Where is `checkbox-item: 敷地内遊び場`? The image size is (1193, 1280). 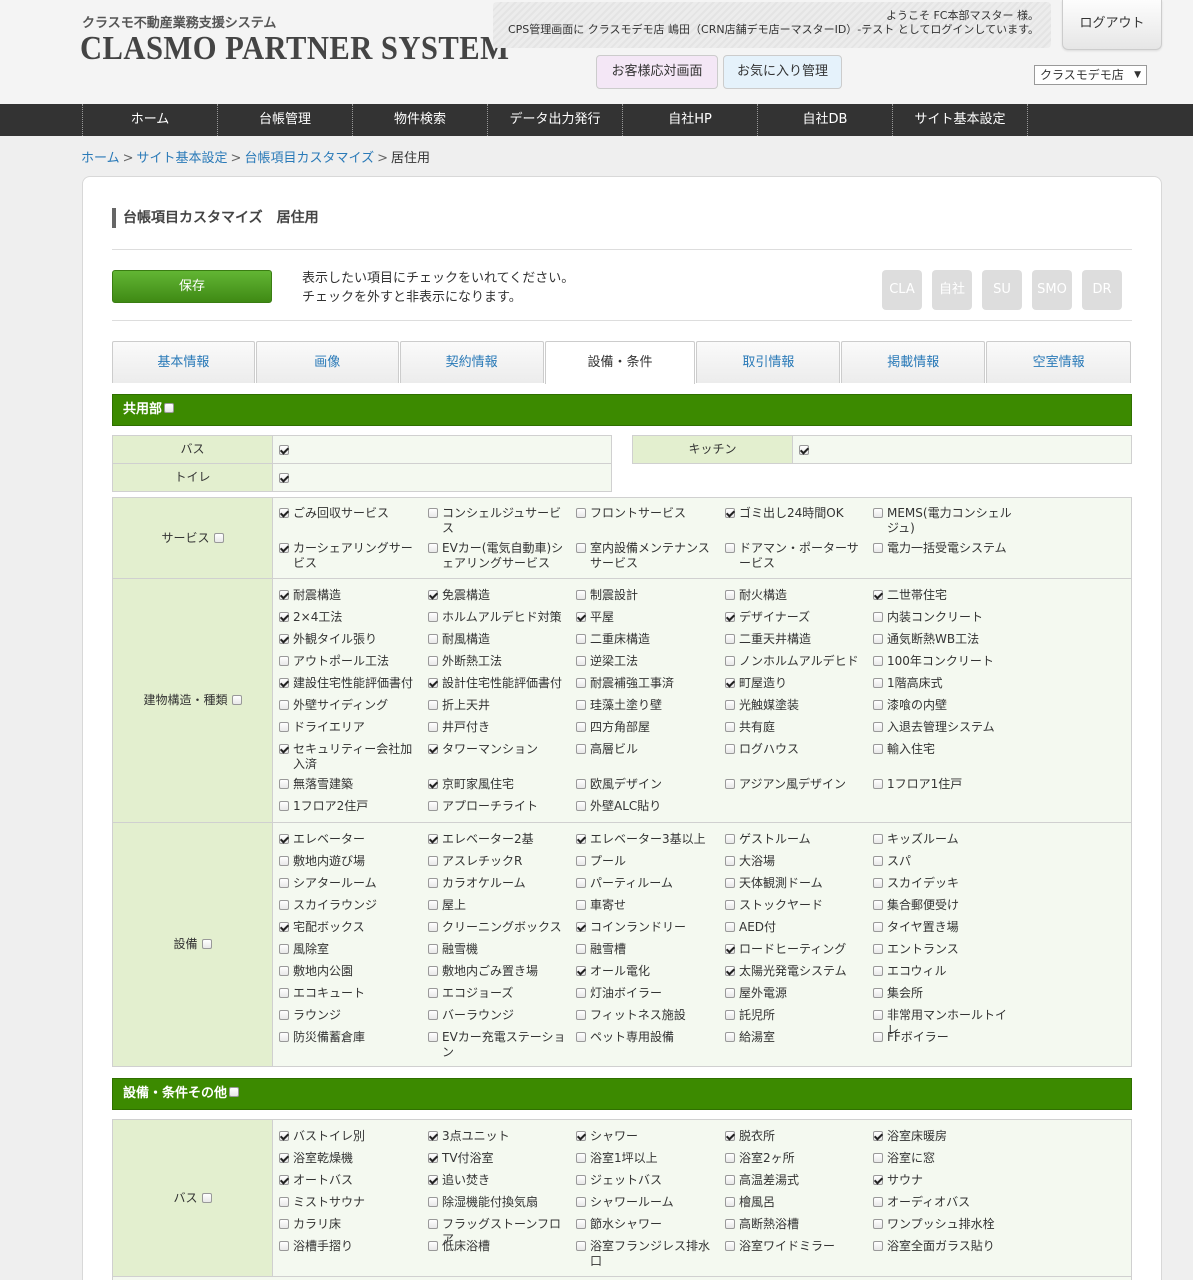 checkbox-item: 敷地内遊び場 is located at coordinates (349, 861).